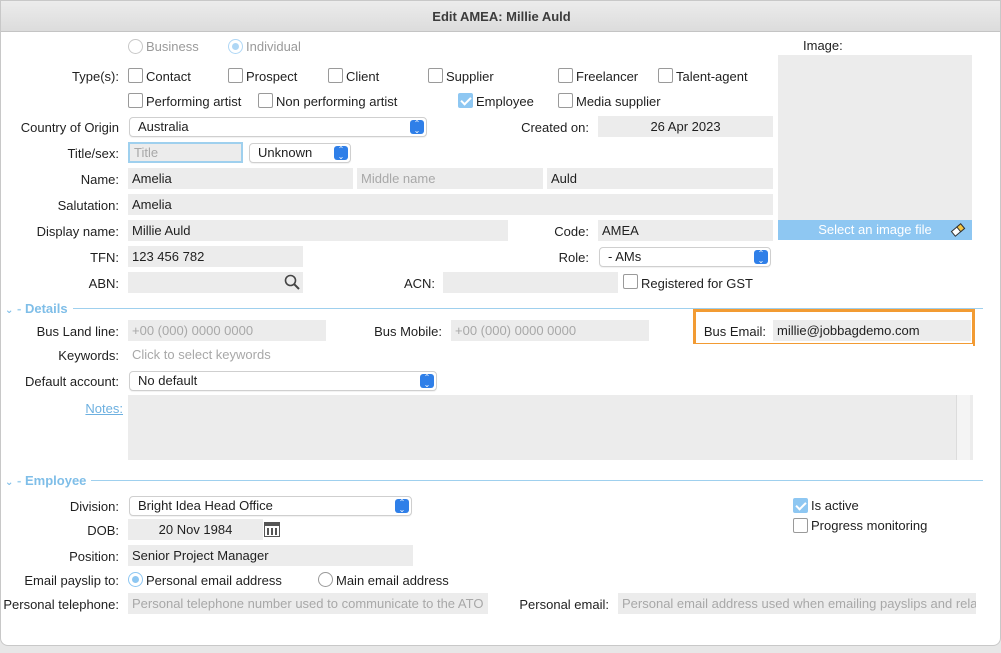 The image size is (1001, 653). What do you see at coordinates (800, 525) in the screenshot?
I see `progress-monitoring-checkbox` at bounding box center [800, 525].